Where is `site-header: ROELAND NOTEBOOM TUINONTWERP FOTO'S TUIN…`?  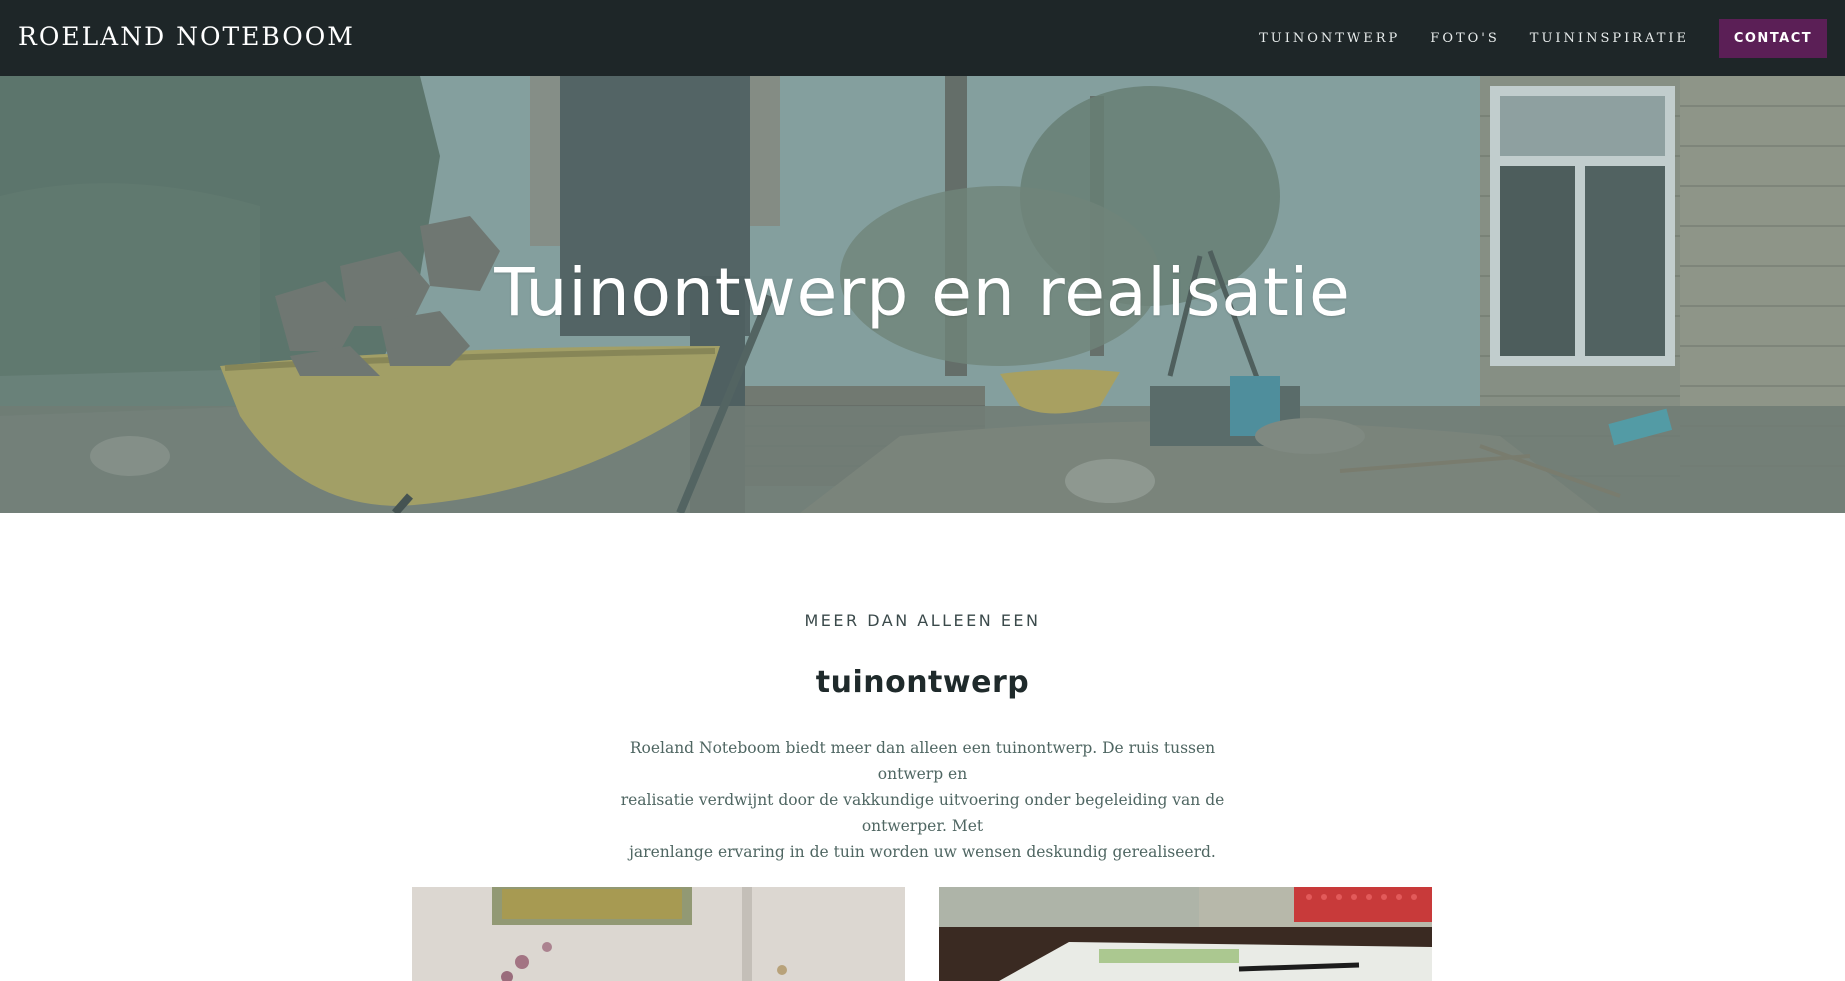 site-header: ROELAND NOTEBOOM TUINONTWERP FOTO'S TUIN… is located at coordinates (922, 38).